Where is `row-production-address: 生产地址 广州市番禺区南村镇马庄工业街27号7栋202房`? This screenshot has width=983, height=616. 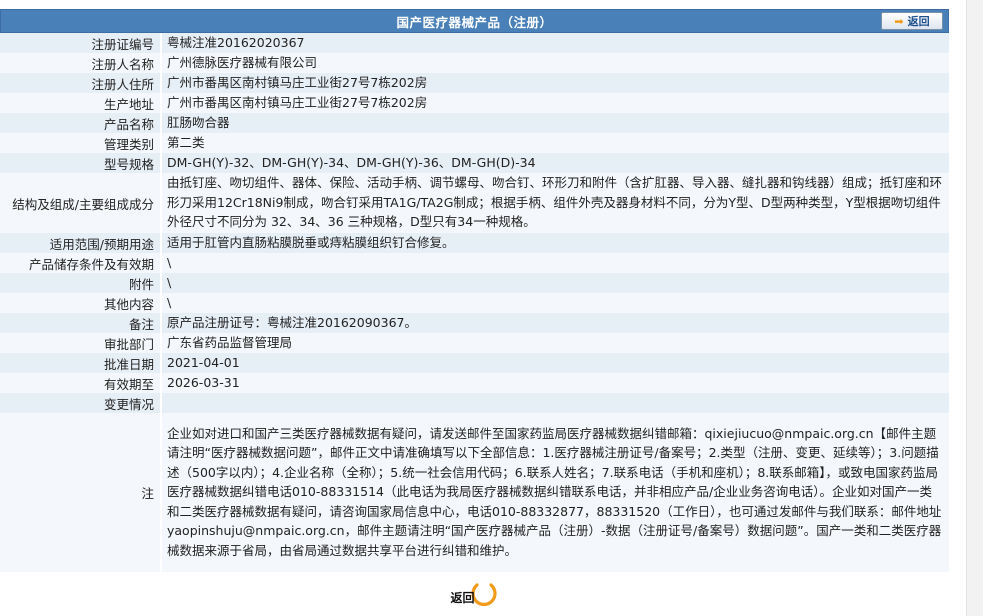
row-production-address: 生产地址 广州市番禺区南村镇马庄工业街27号7栋202房 is located at coordinates (474, 103).